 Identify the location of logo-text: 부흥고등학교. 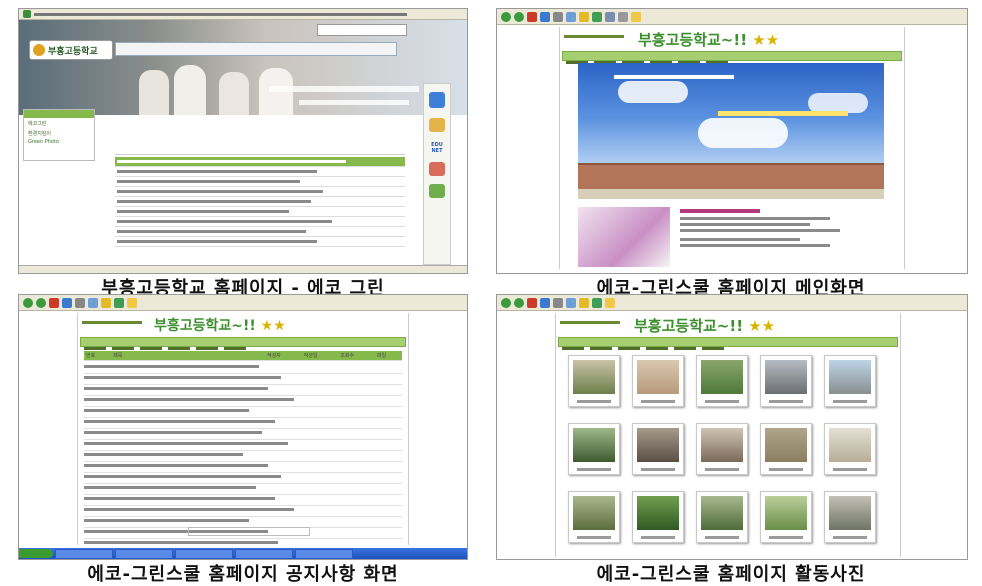
(73, 52).